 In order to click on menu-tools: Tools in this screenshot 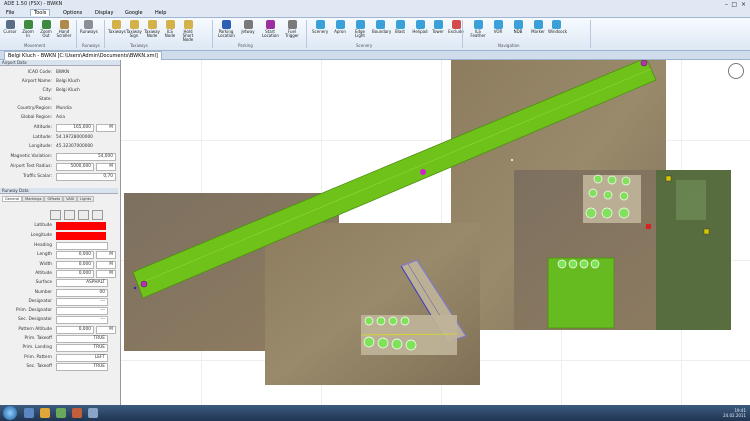, I will do `click(40, 12)`.